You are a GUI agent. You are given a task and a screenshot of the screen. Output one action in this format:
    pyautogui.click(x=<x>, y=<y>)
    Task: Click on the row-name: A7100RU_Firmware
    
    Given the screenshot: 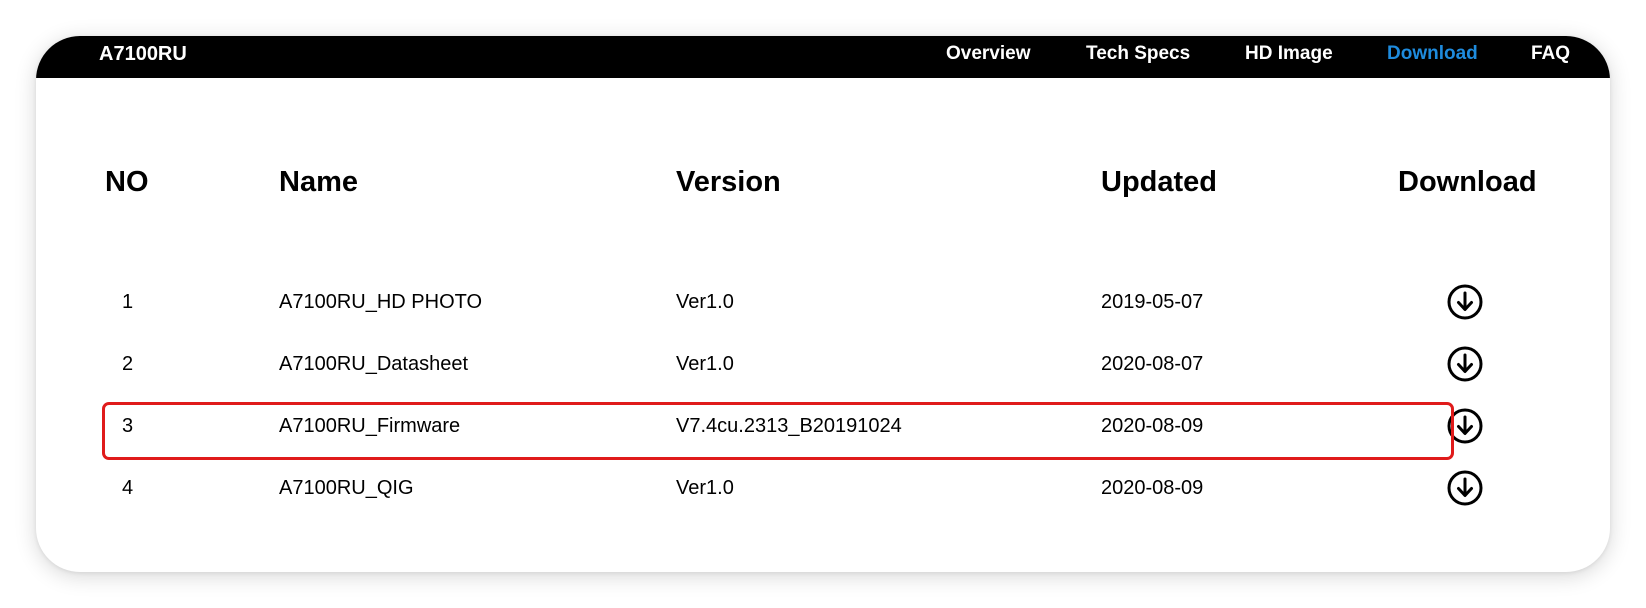 What is the action you would take?
    pyautogui.click(x=370, y=426)
    